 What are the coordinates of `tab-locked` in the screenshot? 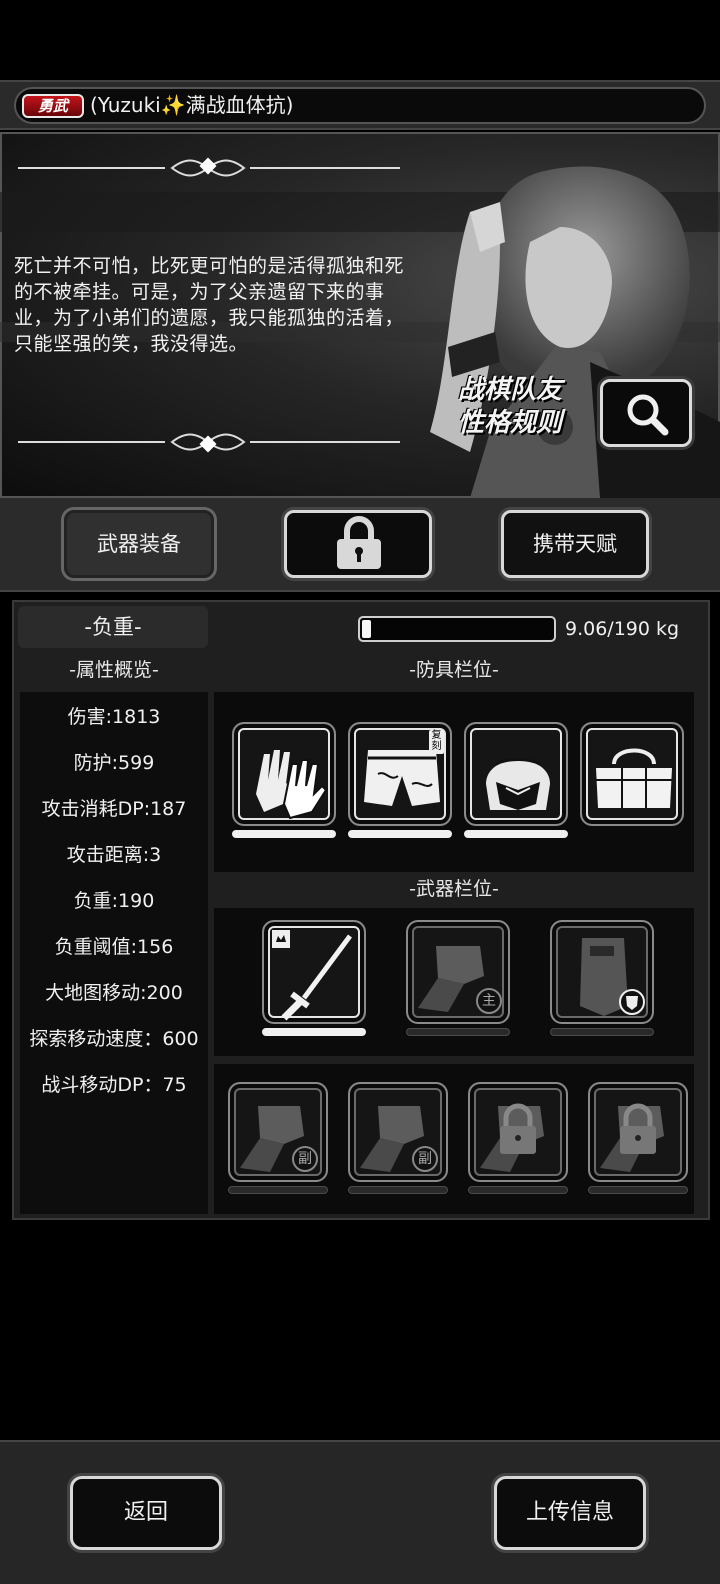 It's located at (358, 544).